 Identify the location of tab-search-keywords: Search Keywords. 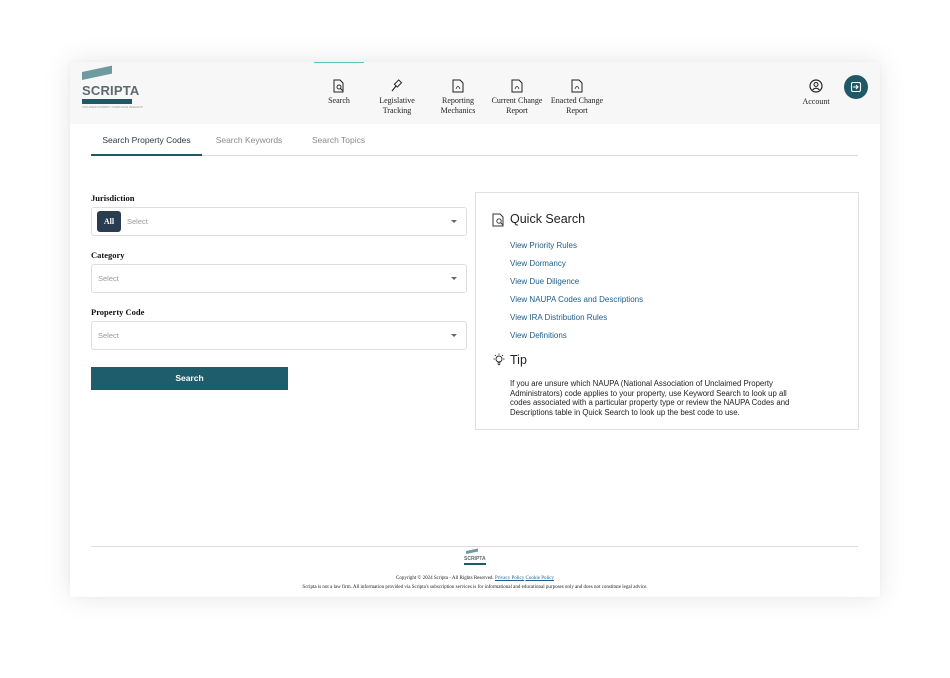
(249, 140).